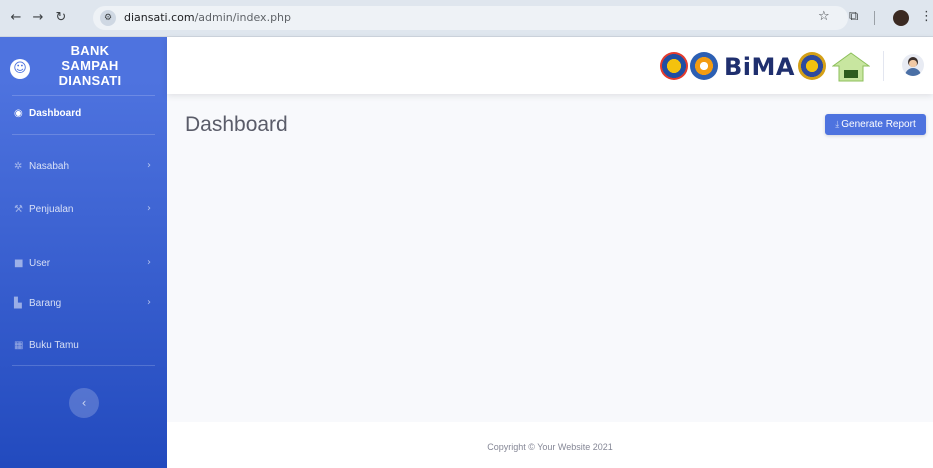 The image size is (933, 468). What do you see at coordinates (84, 403) in the screenshot?
I see `sidebar-toggle-button: ‹` at bounding box center [84, 403].